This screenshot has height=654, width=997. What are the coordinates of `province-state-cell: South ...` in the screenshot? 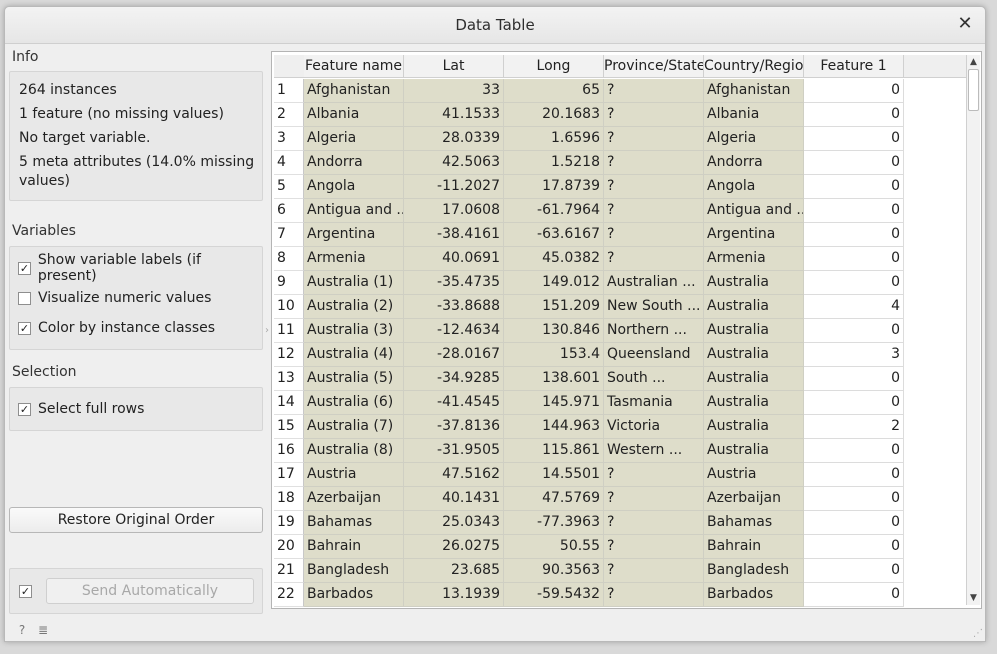 It's located at (654, 379).